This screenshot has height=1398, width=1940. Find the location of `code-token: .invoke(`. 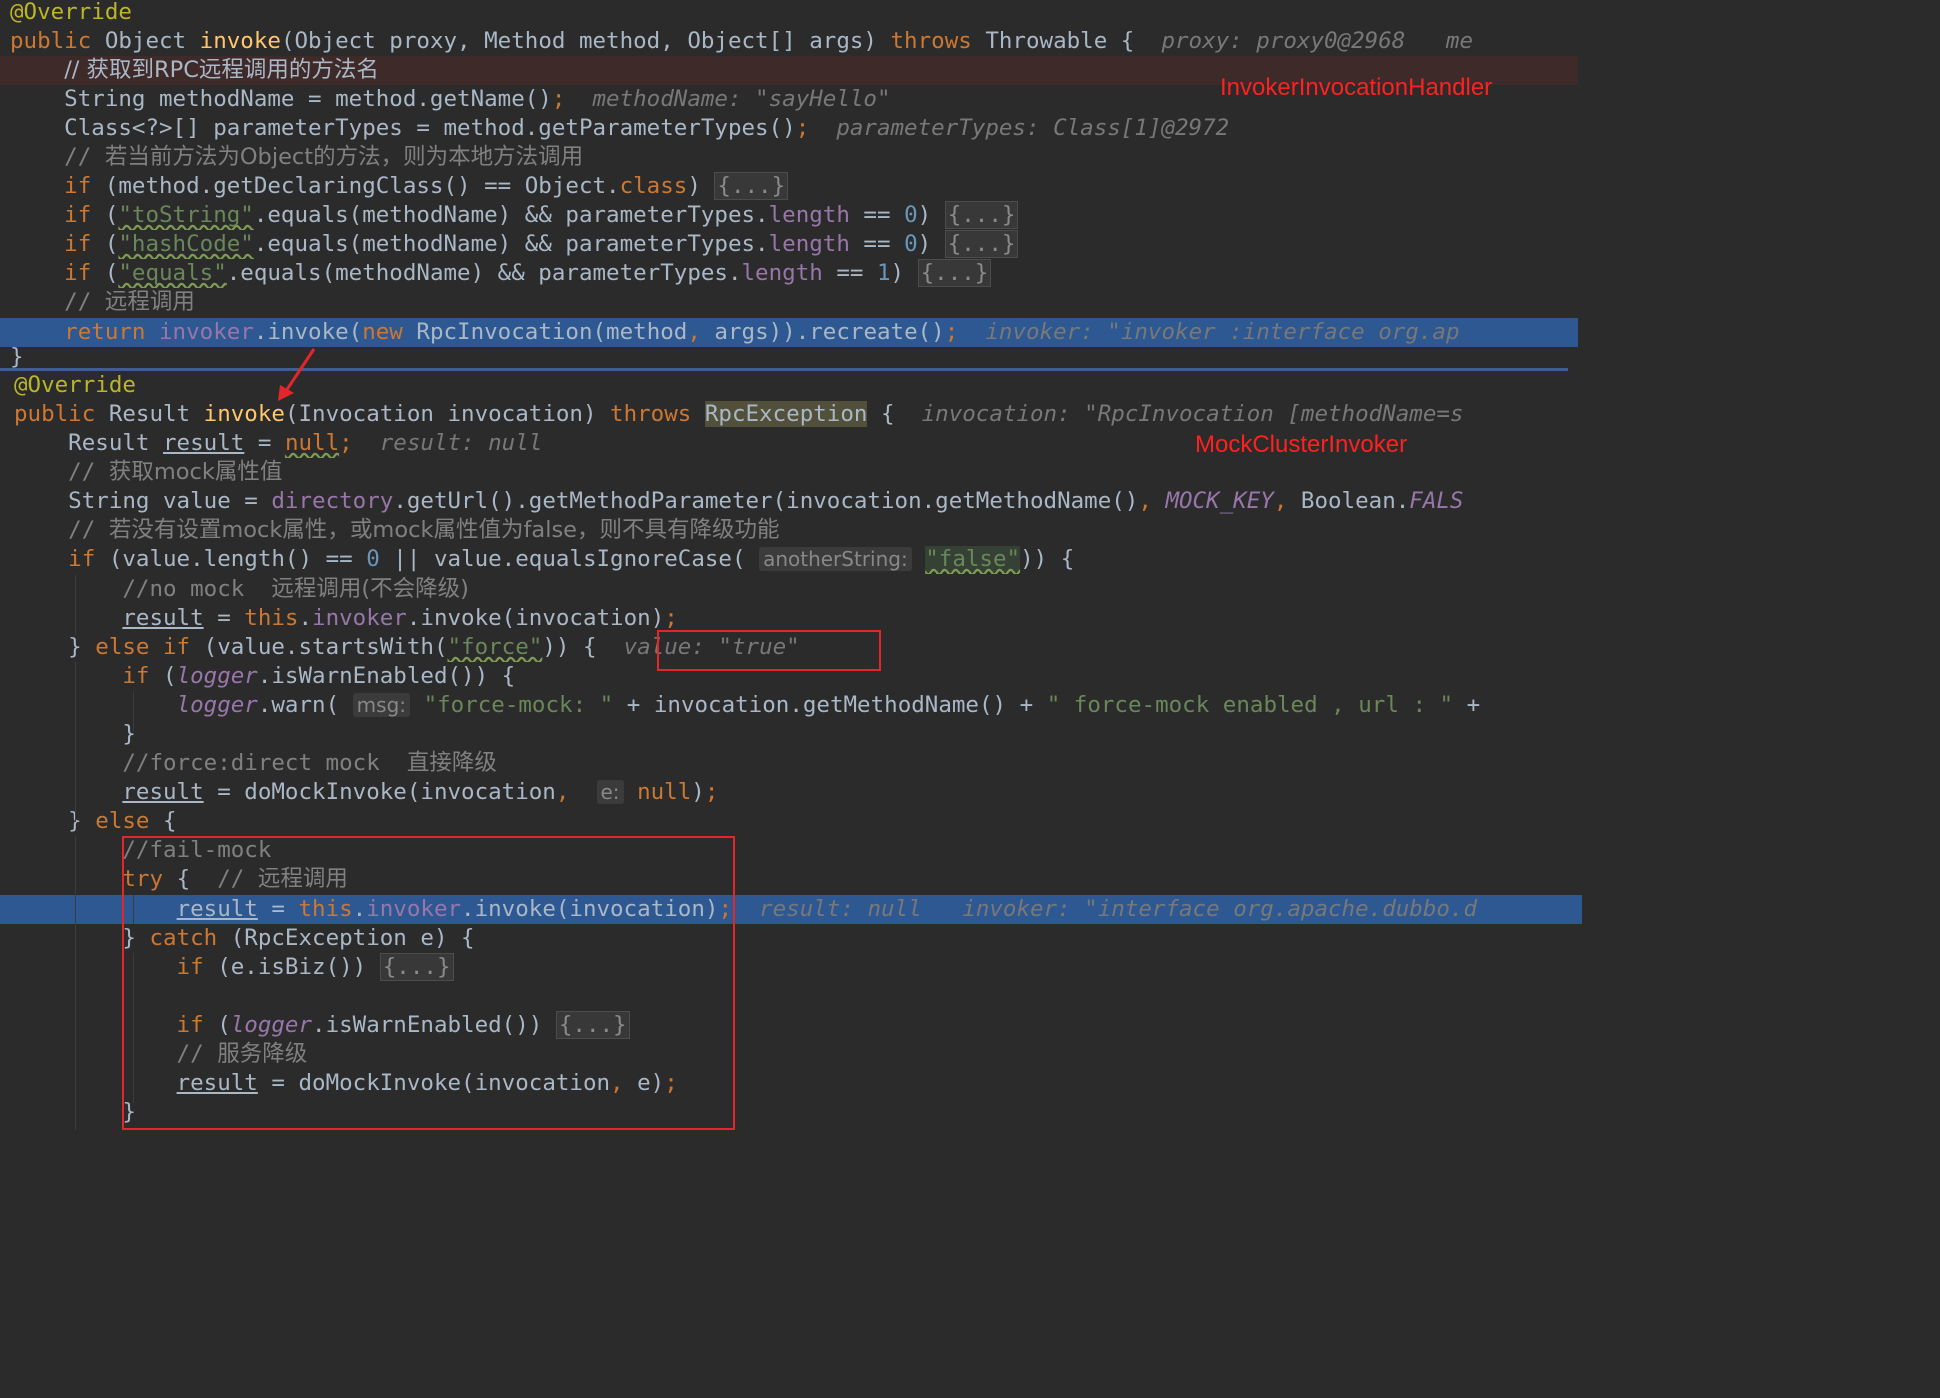

code-token: .invoke( is located at coordinates (308, 332).